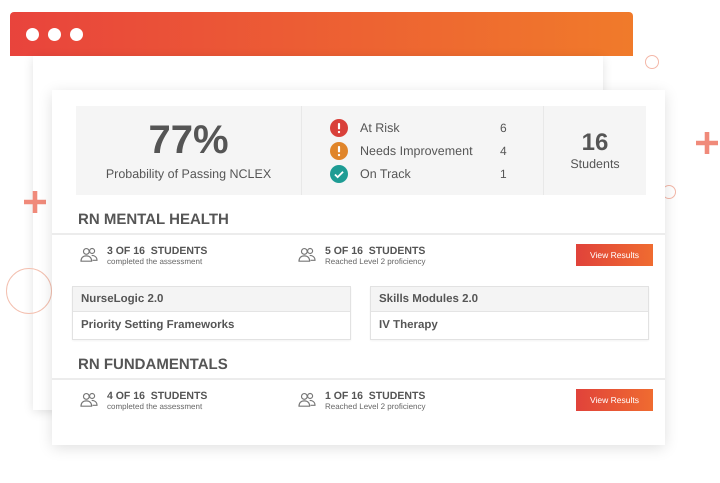  Describe the element at coordinates (375, 250) in the screenshot. I see `student-count: 5 OF 16 STUDENTS` at that location.